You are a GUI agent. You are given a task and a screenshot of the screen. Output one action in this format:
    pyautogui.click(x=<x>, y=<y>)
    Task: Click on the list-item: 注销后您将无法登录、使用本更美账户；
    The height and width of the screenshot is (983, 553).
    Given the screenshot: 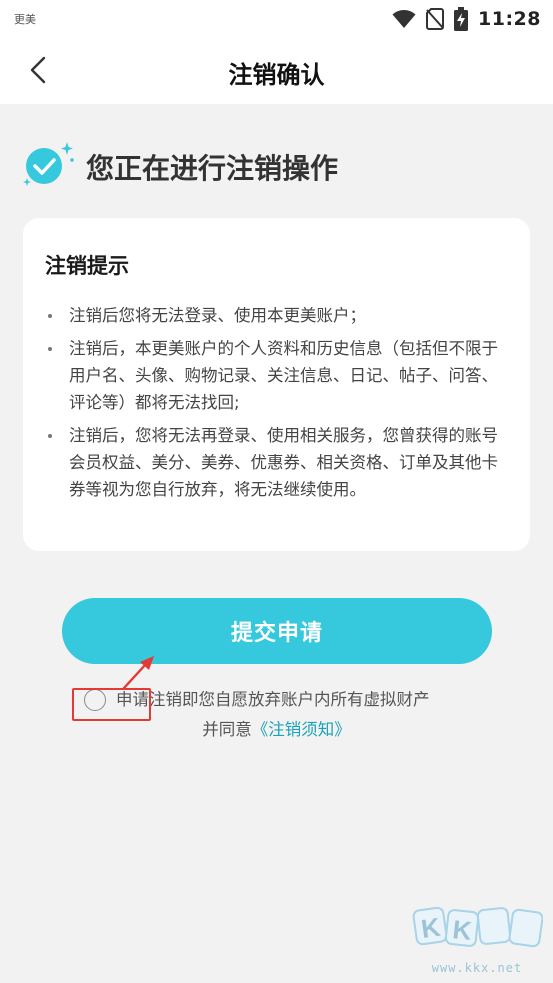 What is the action you would take?
    pyautogui.click(x=275, y=315)
    